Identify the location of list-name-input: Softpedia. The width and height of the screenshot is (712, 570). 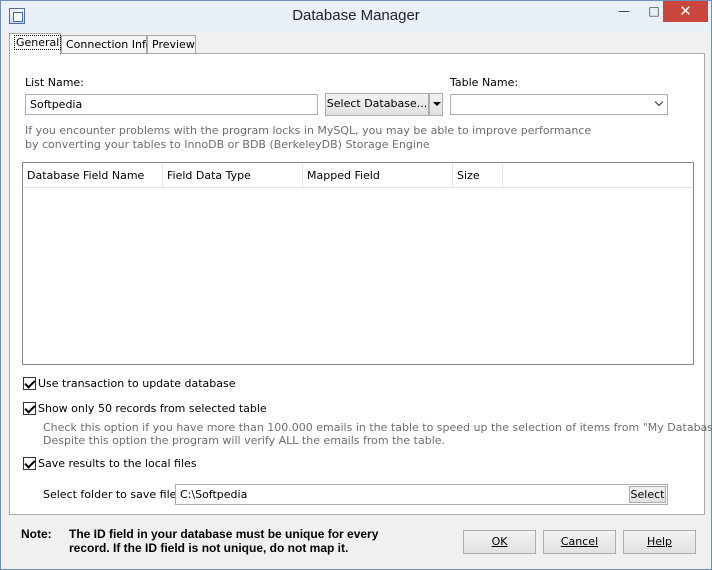
(171, 104).